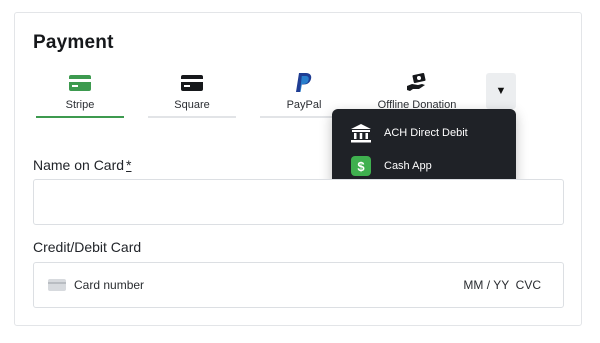  Describe the element at coordinates (109, 285) in the screenshot. I see `card-number-placeholder: Card number` at that location.